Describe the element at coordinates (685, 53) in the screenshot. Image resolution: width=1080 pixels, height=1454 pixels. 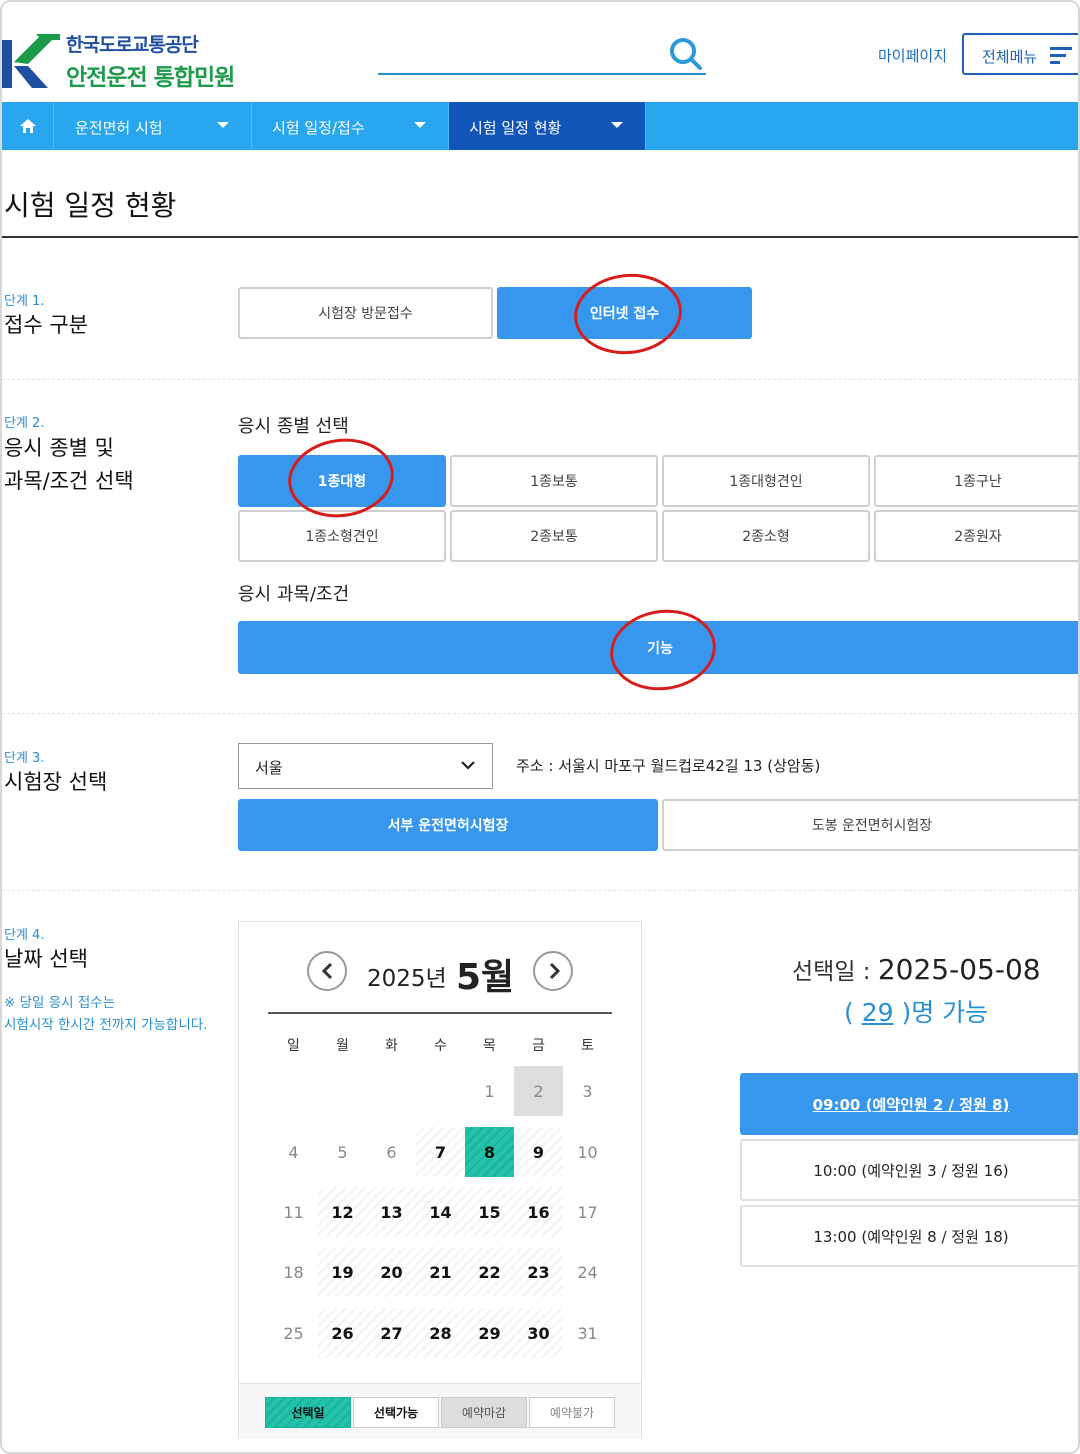
I see `search-icon` at that location.